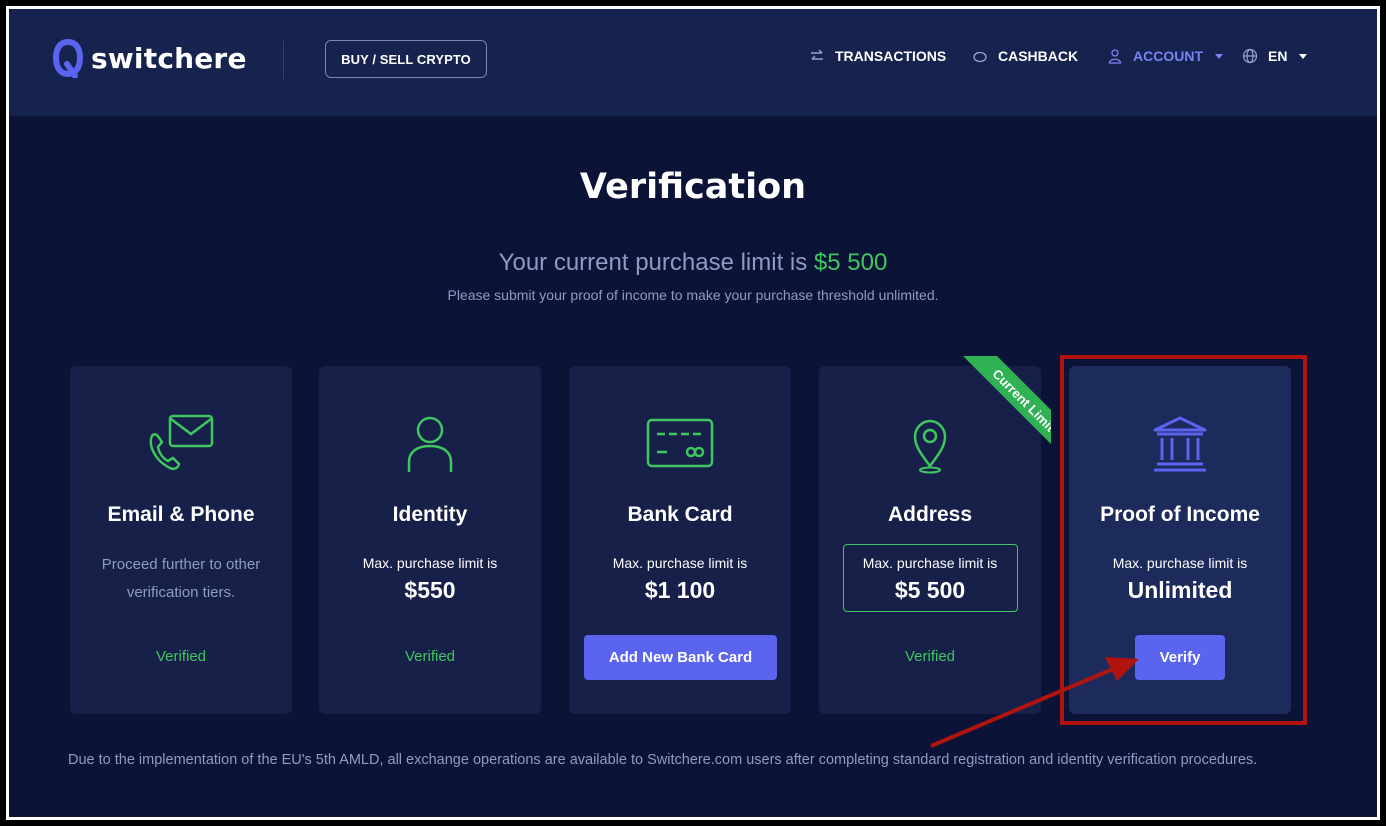  Describe the element at coordinates (680, 657) in the screenshot. I see `add-new-bank-card-button: Add New Bank Card` at that location.